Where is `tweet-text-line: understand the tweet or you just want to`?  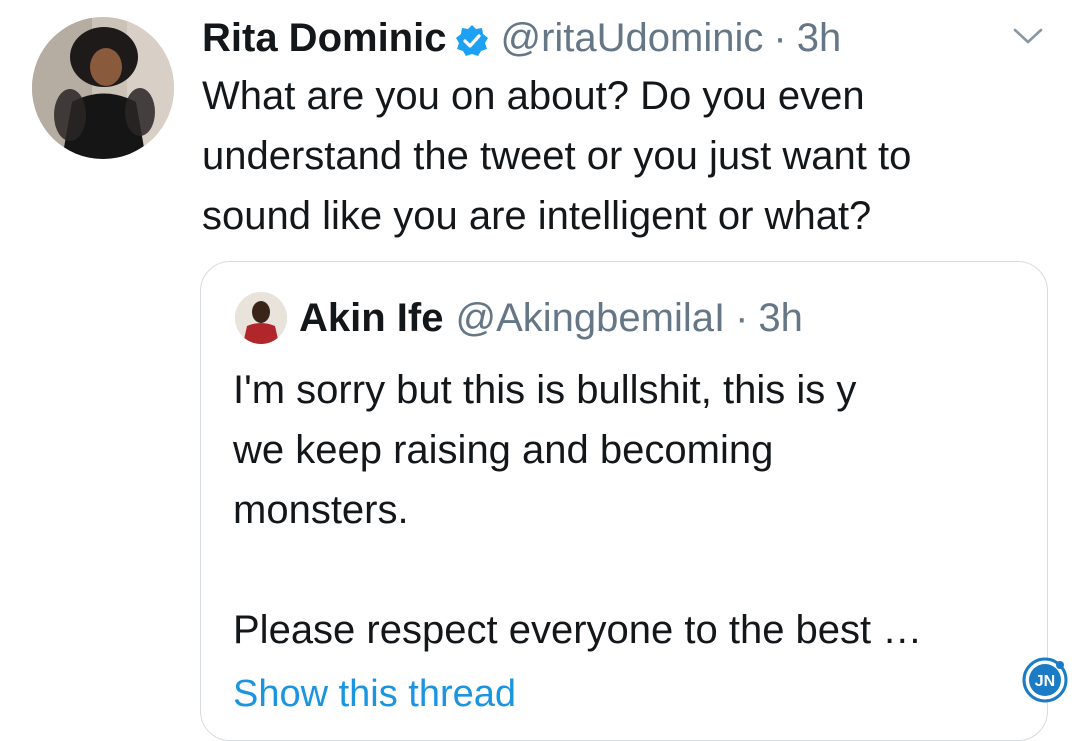 tweet-text-line: understand the tweet or you just want to is located at coordinates (557, 156).